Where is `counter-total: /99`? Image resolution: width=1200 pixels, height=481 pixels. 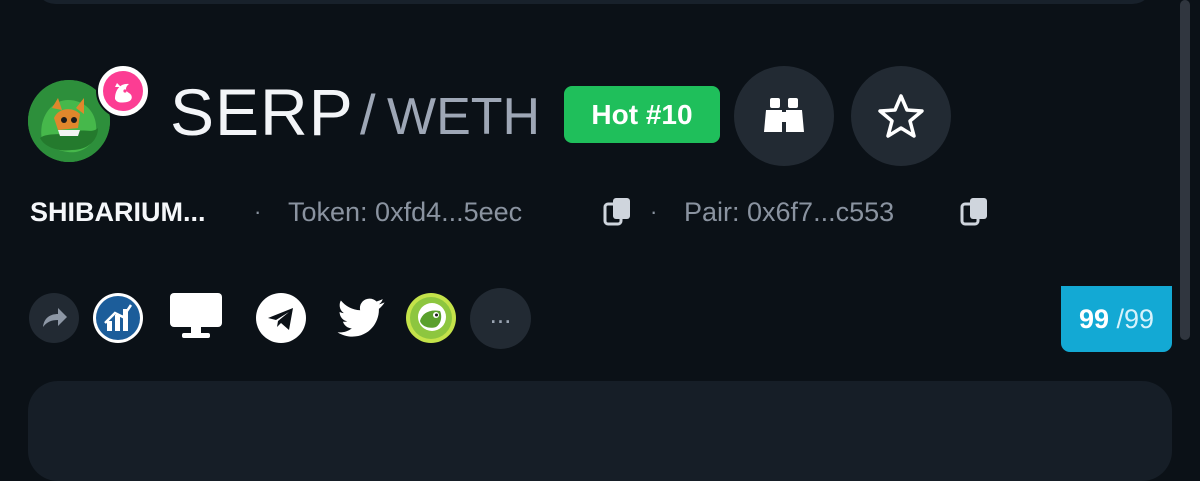 counter-total: /99 is located at coordinates (1135, 319).